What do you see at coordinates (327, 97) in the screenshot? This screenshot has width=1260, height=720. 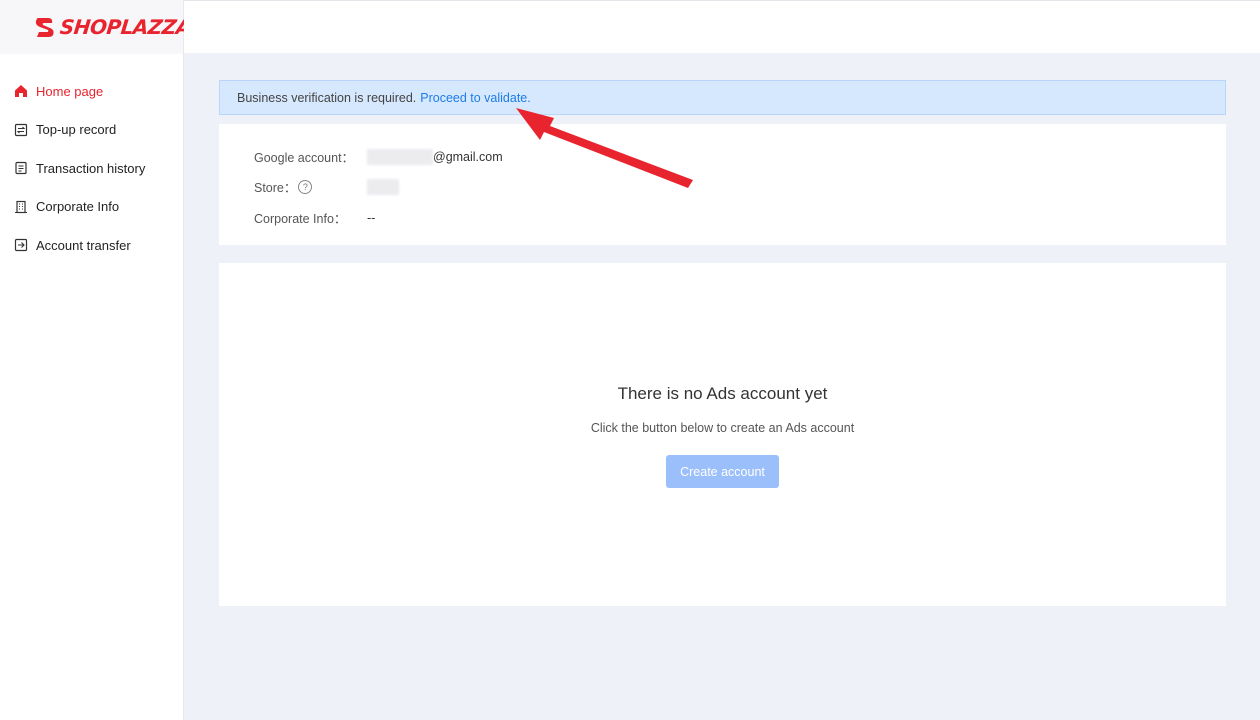 I see `banner-text: Business verification is required.` at bounding box center [327, 97].